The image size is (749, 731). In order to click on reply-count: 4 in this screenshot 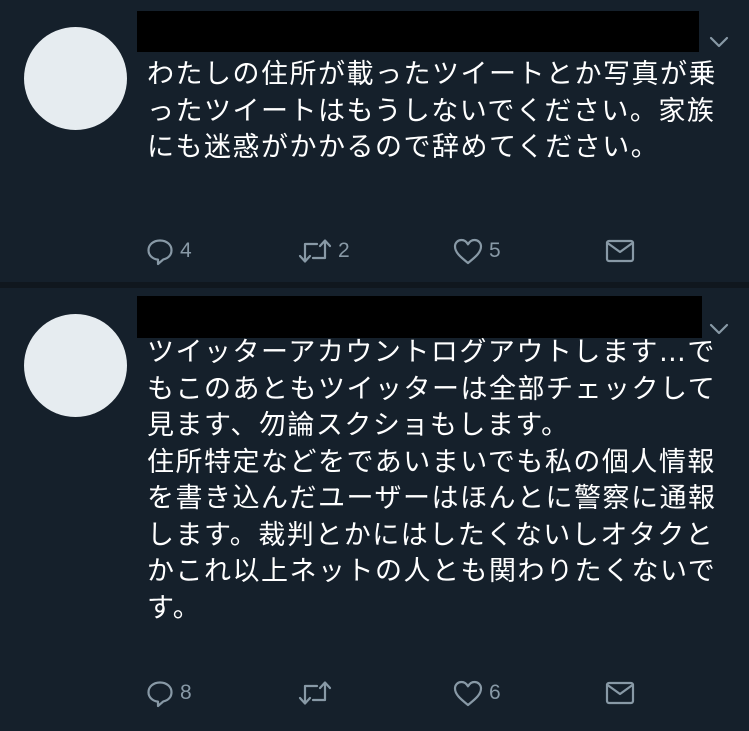, I will do `click(186, 250)`.